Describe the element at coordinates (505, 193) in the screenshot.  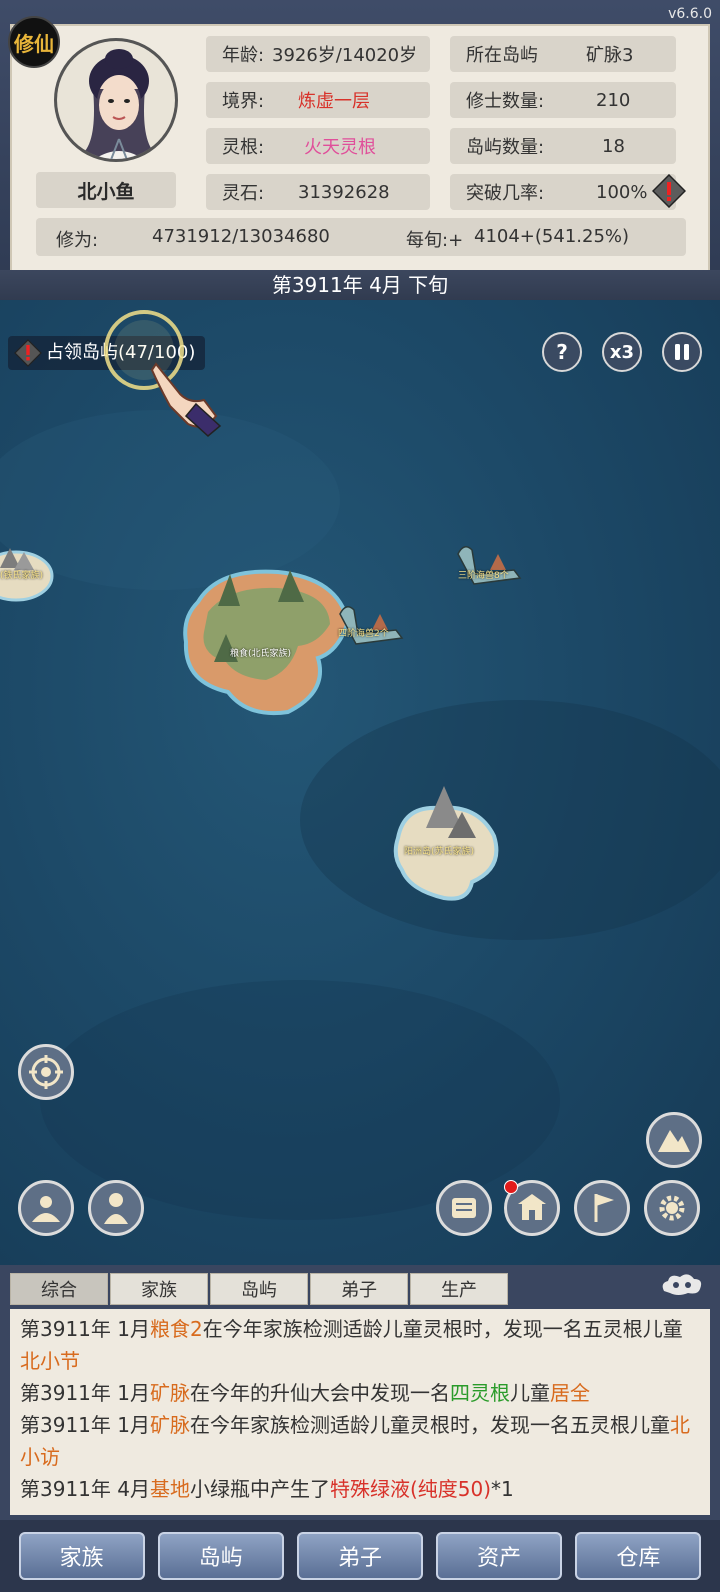
I see `breakthrough-label: 突破几率:` at that location.